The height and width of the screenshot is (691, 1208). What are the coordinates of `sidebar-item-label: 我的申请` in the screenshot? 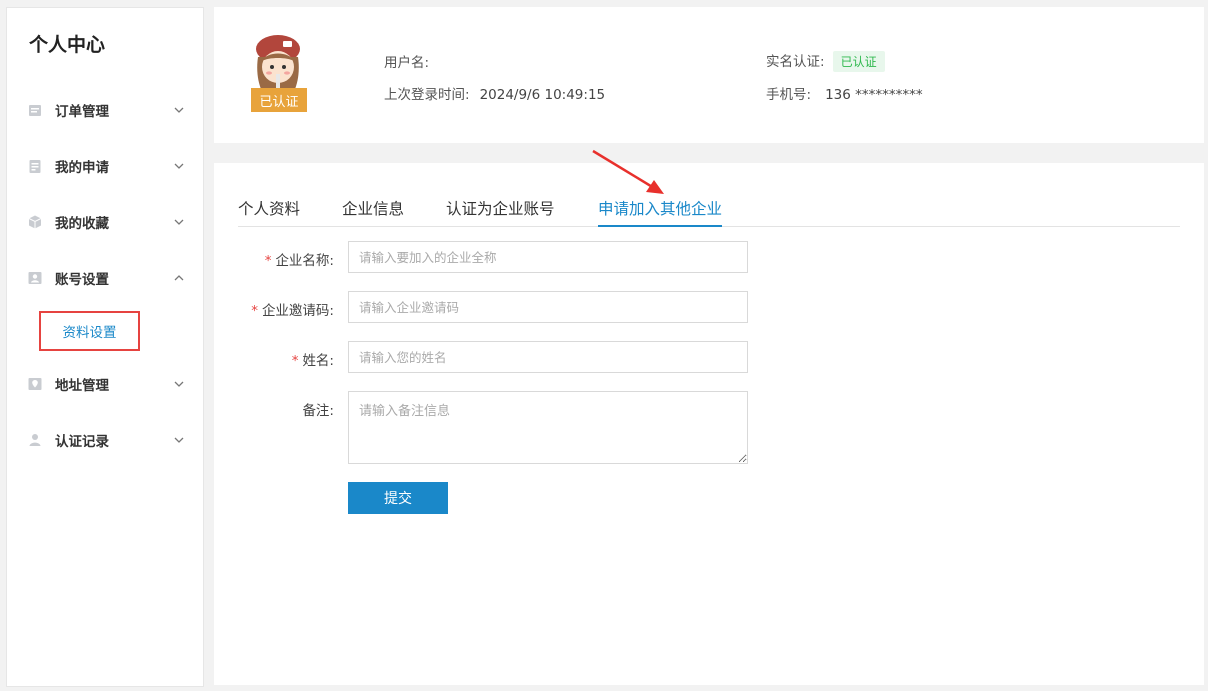 It's located at (82, 168).